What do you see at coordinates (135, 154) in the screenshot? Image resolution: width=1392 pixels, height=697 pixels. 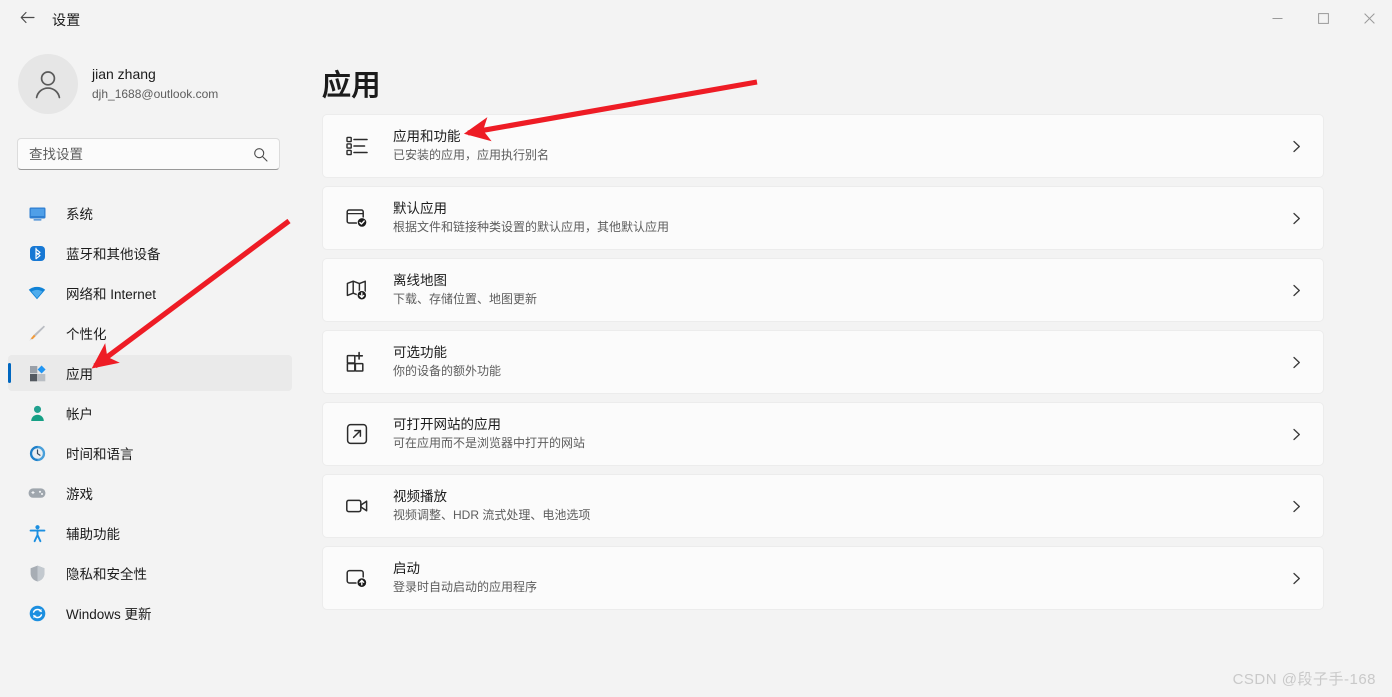 I see `search-input` at bounding box center [135, 154].